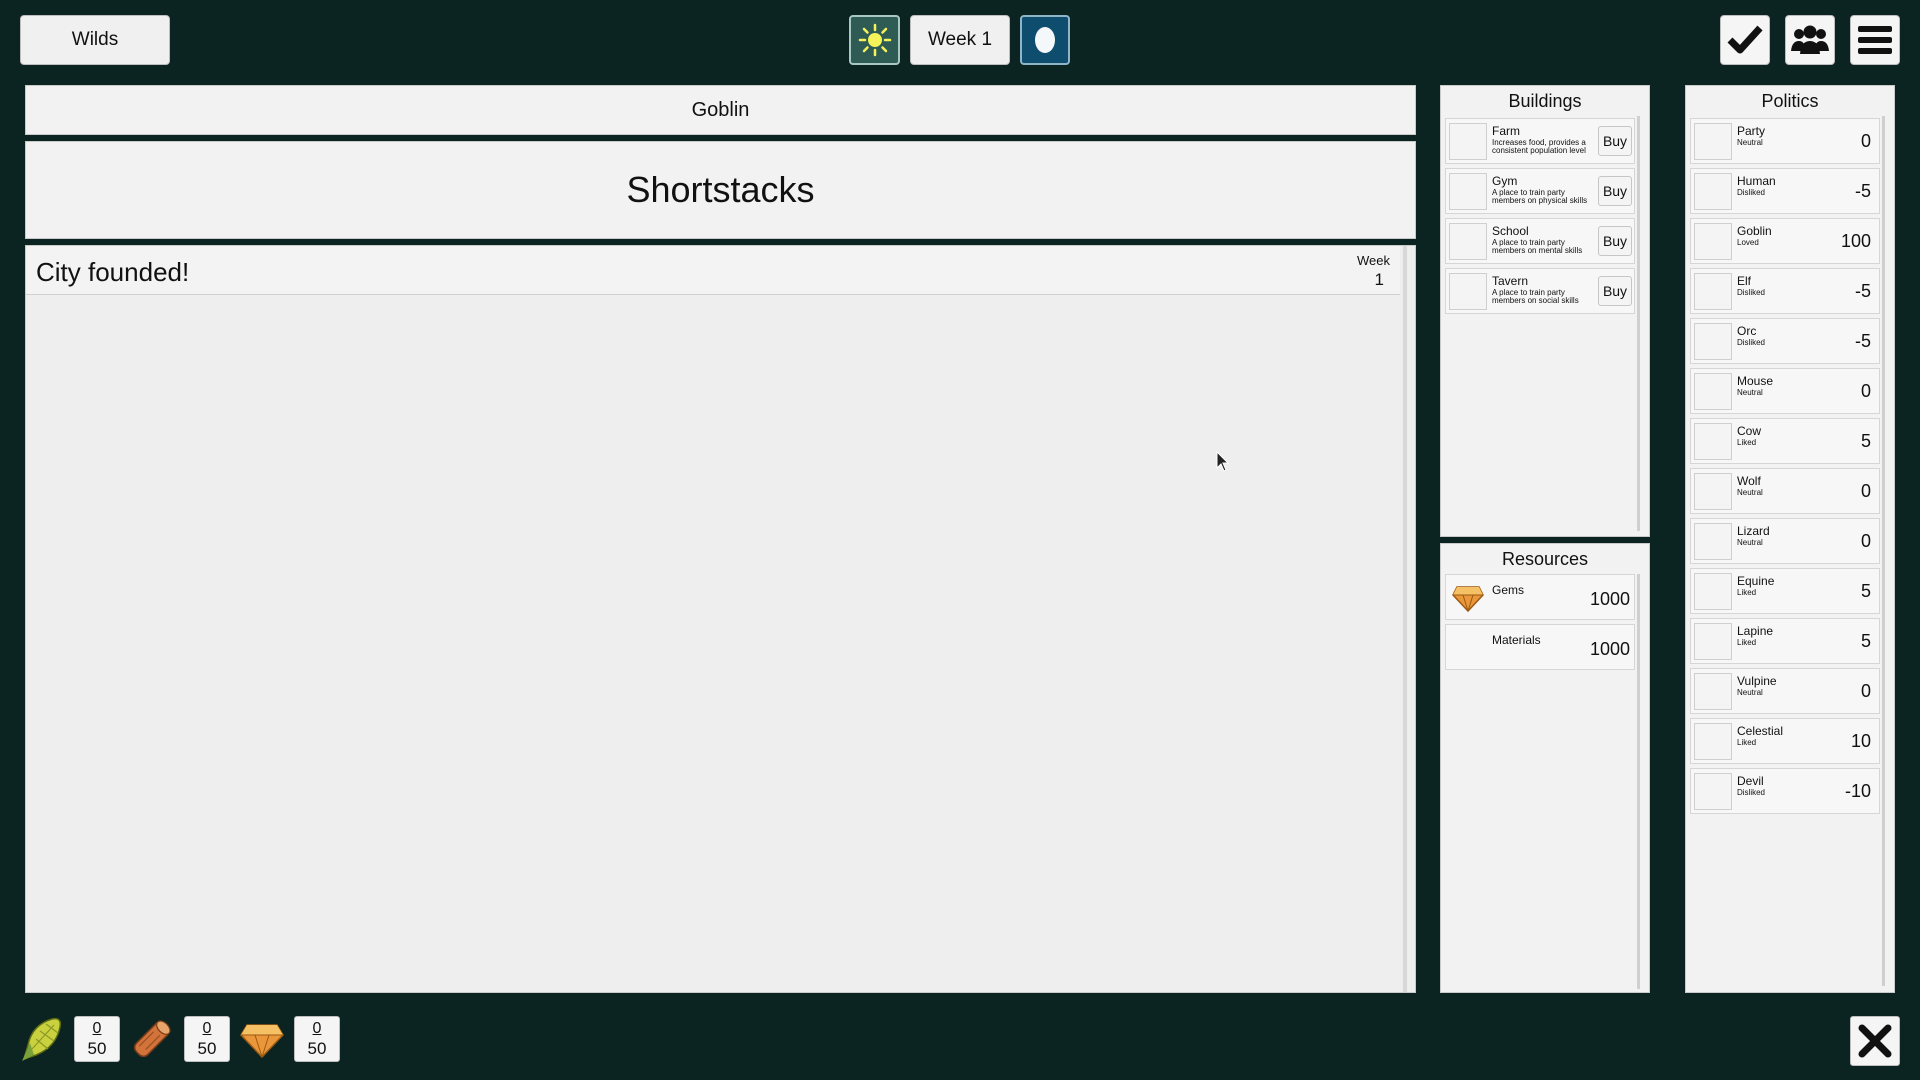  I want to click on location-label: Wilds, so click(95, 39).